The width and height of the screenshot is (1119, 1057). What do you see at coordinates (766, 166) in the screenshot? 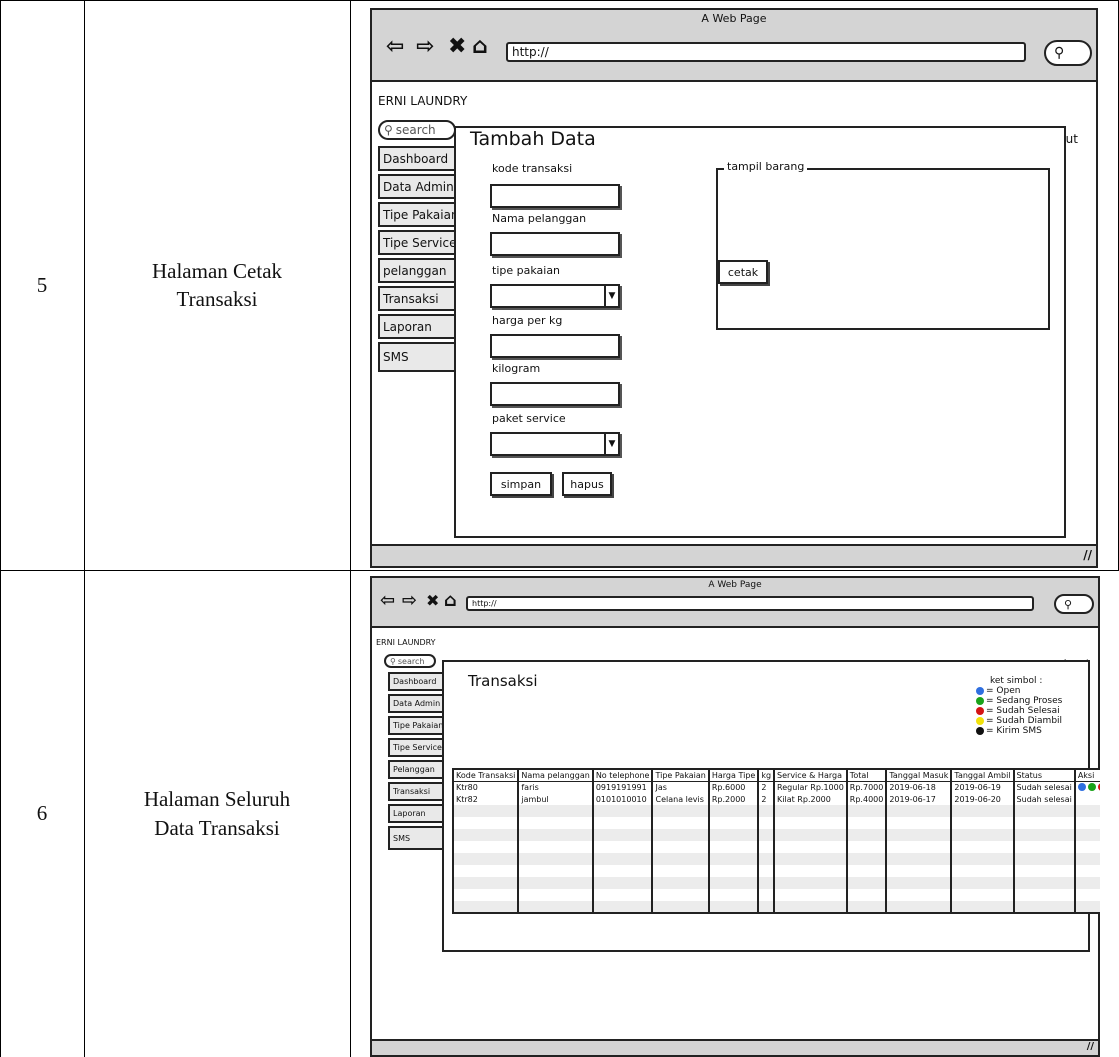
I see `tampil-barang-label: tampil barang` at bounding box center [766, 166].